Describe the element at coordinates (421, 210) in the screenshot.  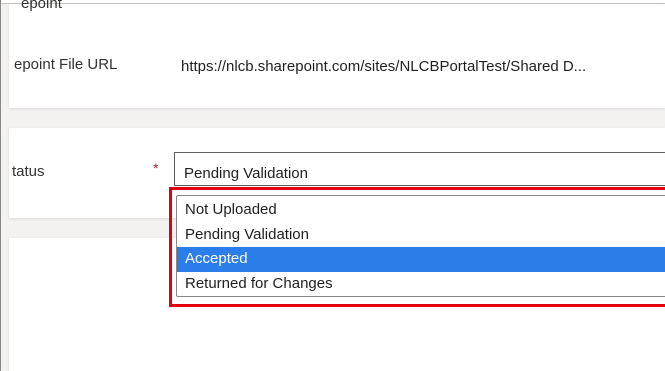
I see `option-not-uploaded: Not Uploaded` at that location.